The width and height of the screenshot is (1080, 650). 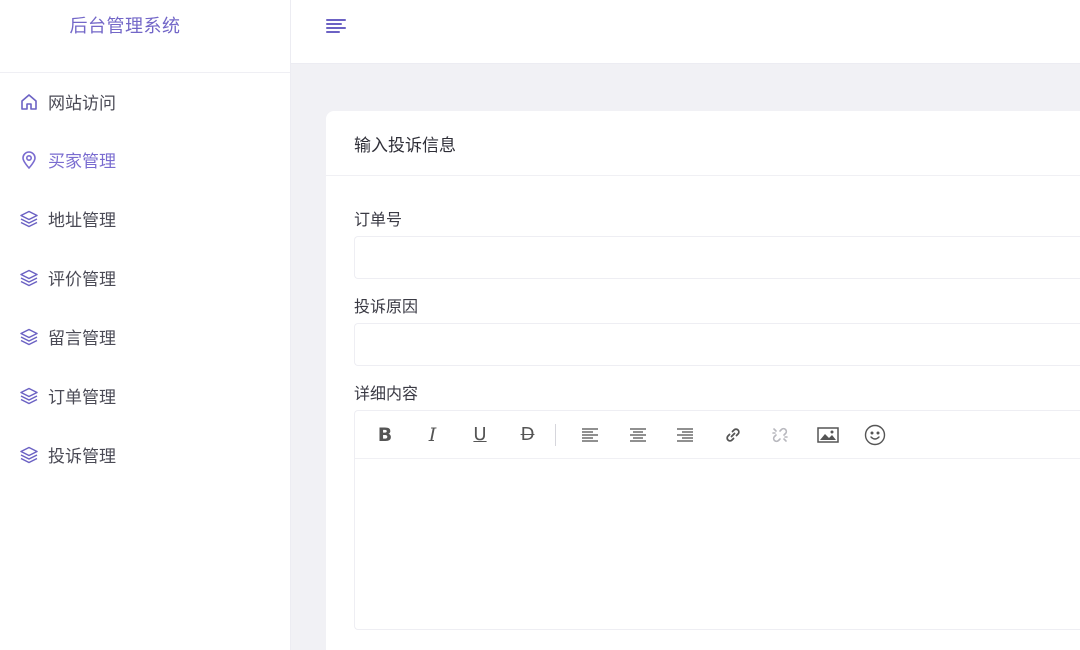 I want to click on card-header: 输入投诉信息, so click(x=703, y=143).